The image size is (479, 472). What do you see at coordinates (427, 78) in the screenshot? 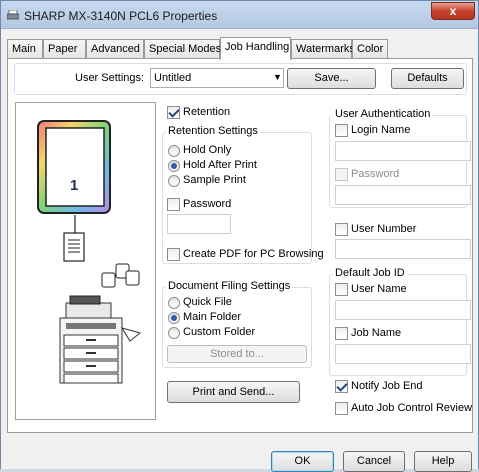
I see `defaults-button: Defaults` at bounding box center [427, 78].